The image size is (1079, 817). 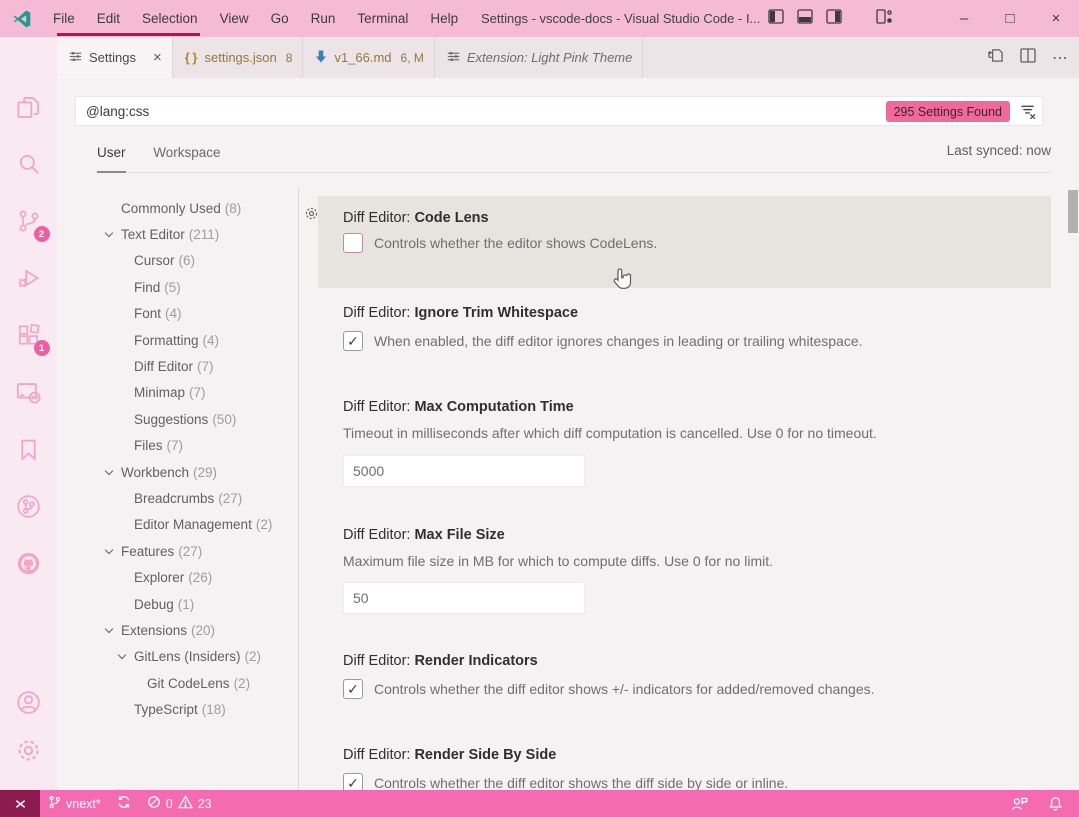 I want to click on problems-status-item: 0 23, so click(x=179, y=803).